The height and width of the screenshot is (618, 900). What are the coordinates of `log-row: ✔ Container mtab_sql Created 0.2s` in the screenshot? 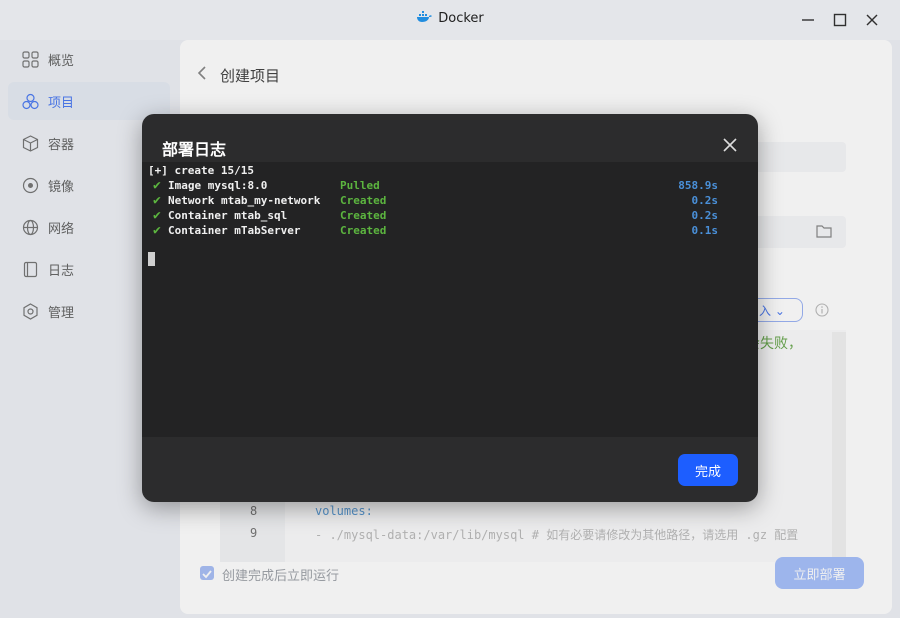 It's located at (450, 216).